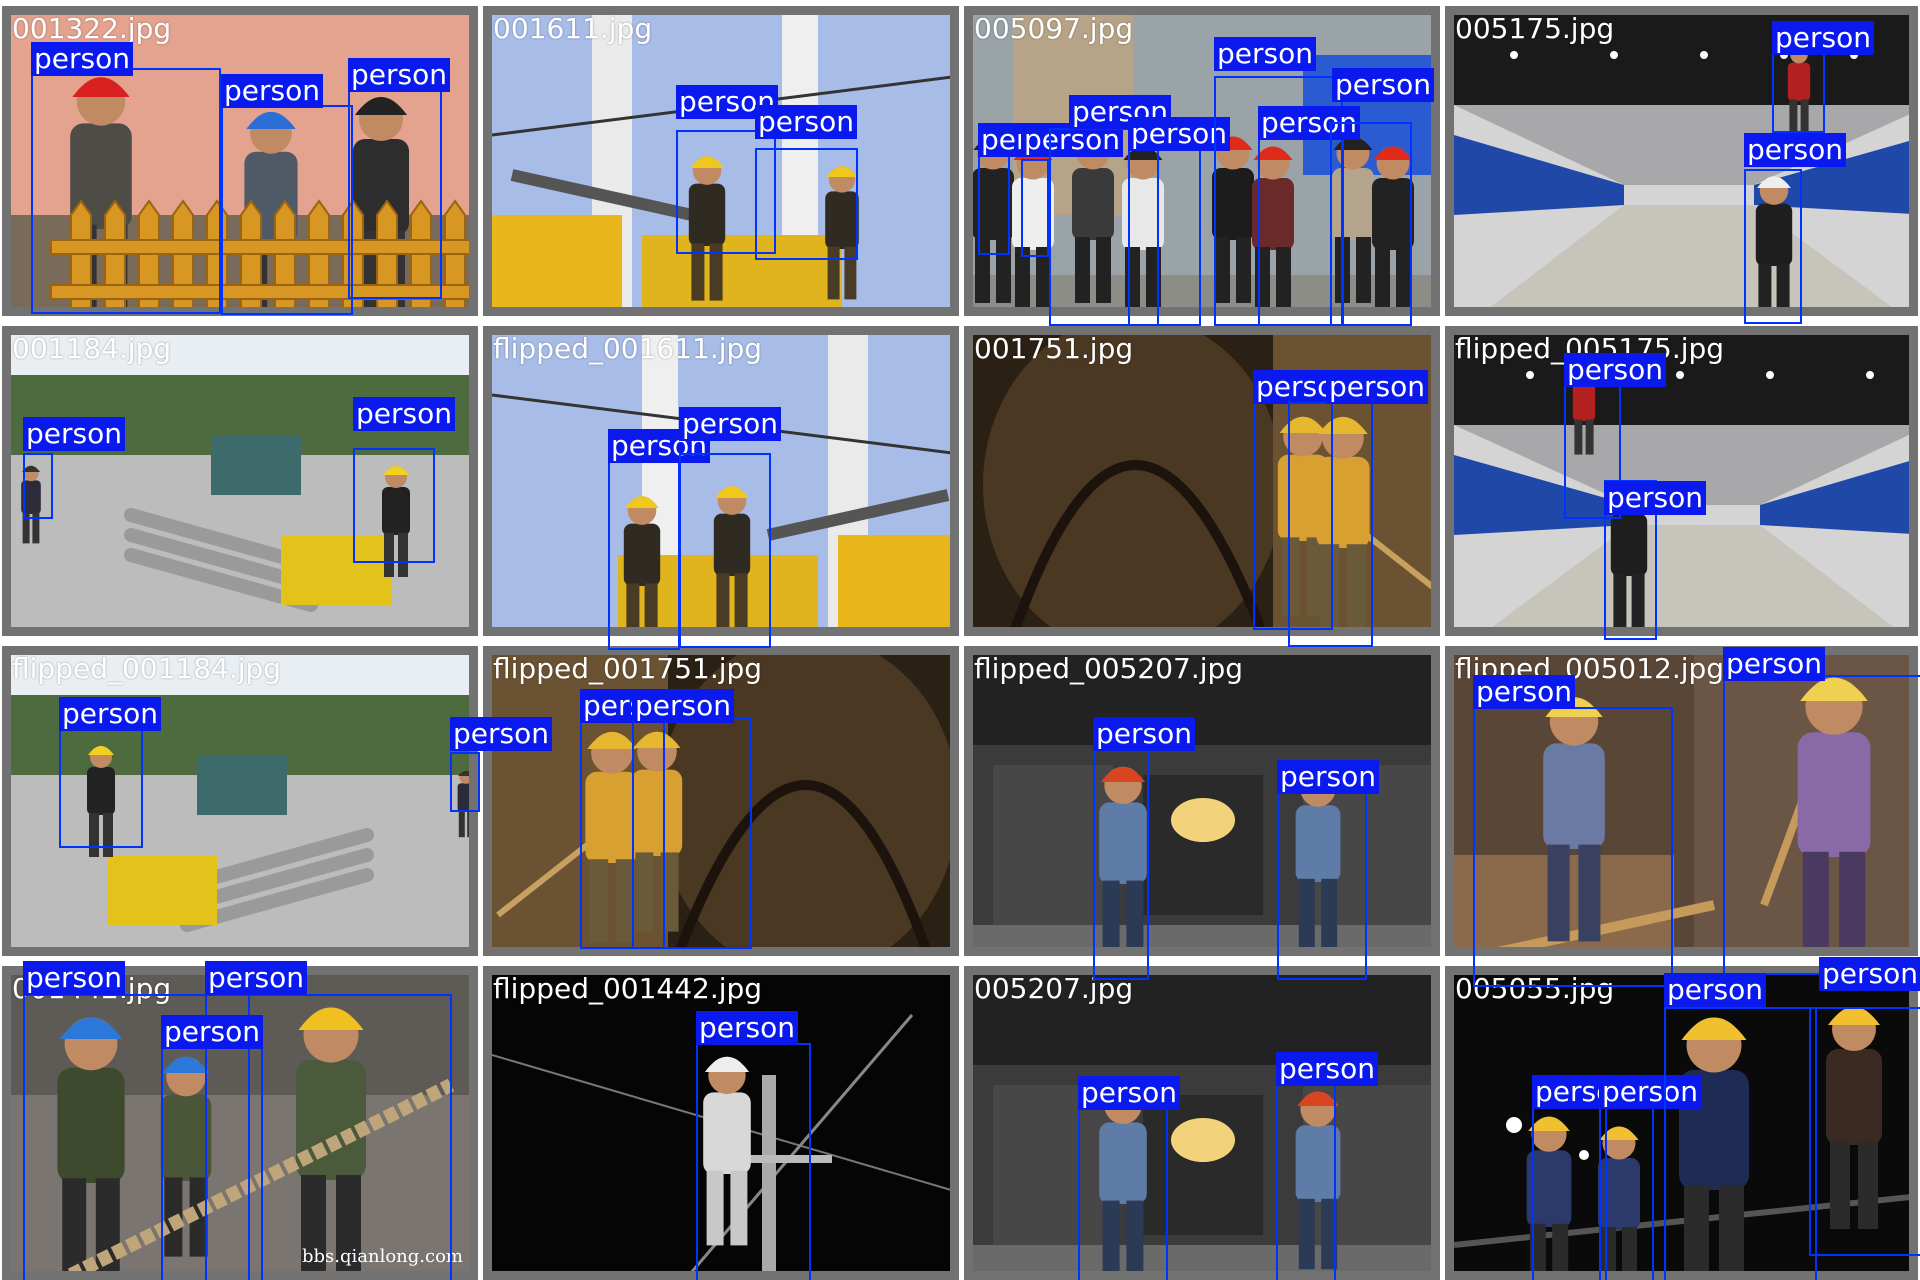 The image size is (1920, 1280). I want to click on photo-tunnel-flipped, so click(1681, 481).